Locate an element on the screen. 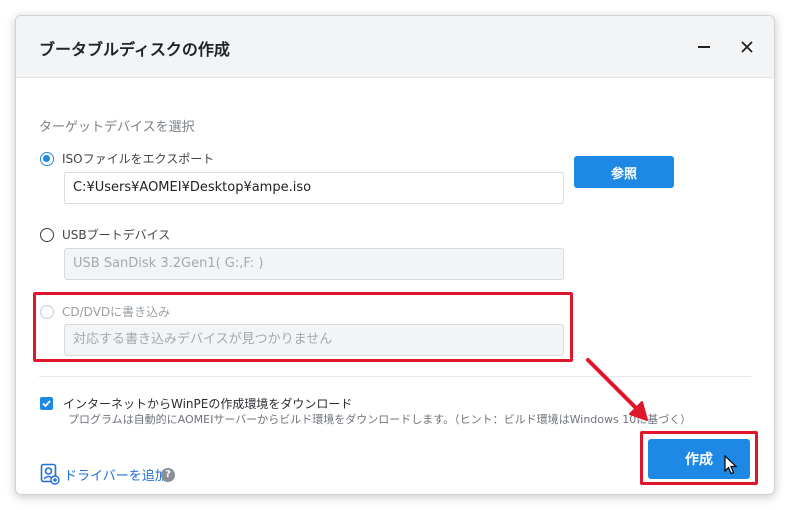  add-driver-label: ドライバーを追加 is located at coordinates (116, 476).